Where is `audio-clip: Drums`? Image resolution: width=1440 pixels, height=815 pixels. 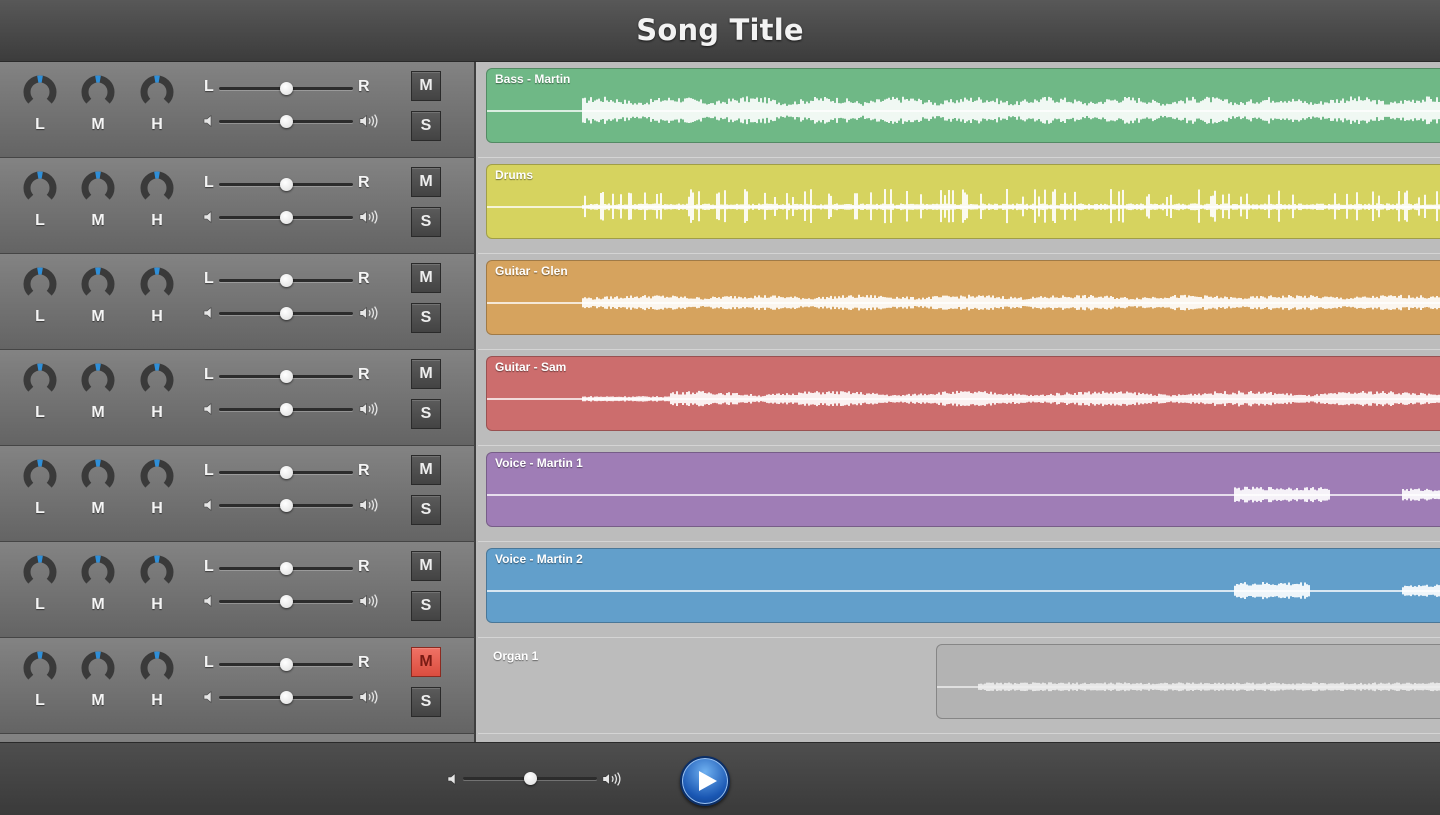 audio-clip: Drums is located at coordinates (963, 201).